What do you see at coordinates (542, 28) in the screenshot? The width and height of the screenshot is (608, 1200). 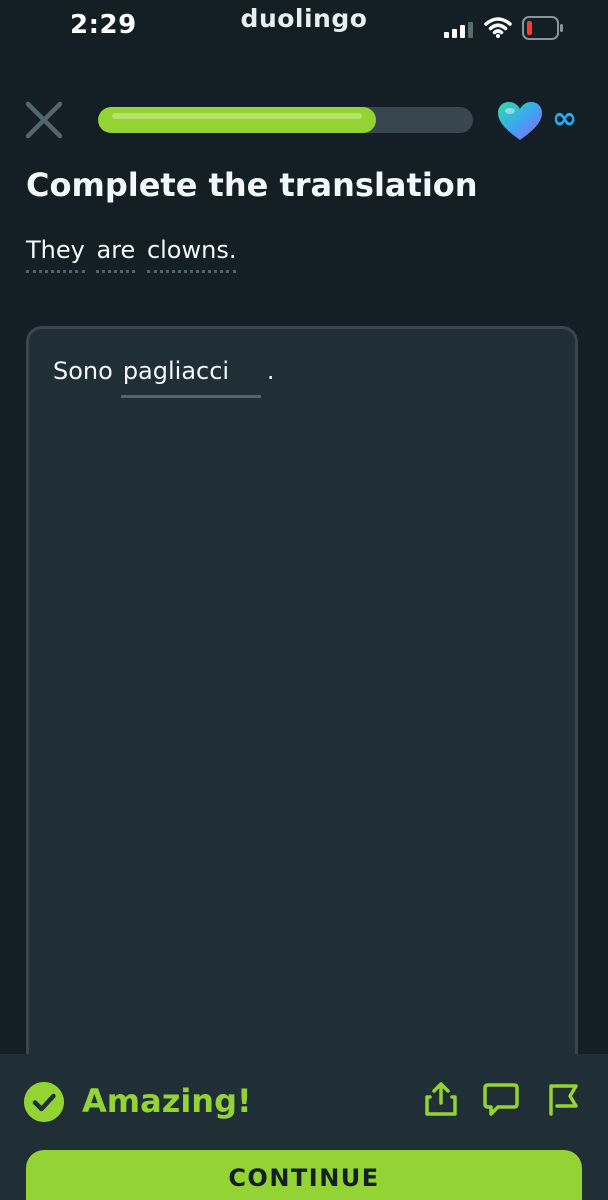 I see `battery-low-icon` at bounding box center [542, 28].